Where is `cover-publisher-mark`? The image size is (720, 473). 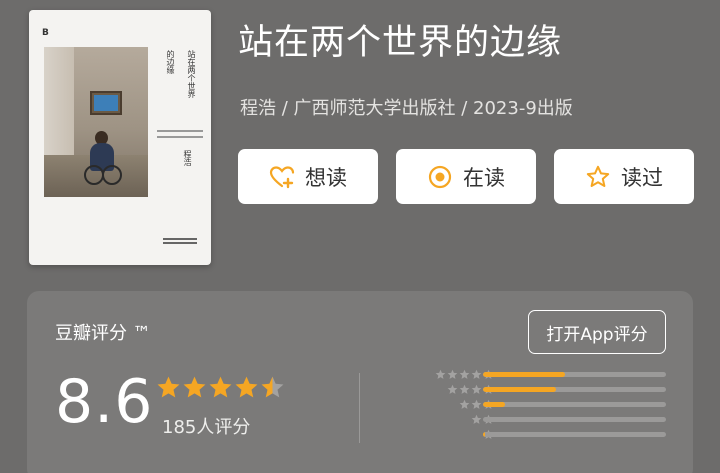 cover-publisher-mark is located at coordinates (180, 243).